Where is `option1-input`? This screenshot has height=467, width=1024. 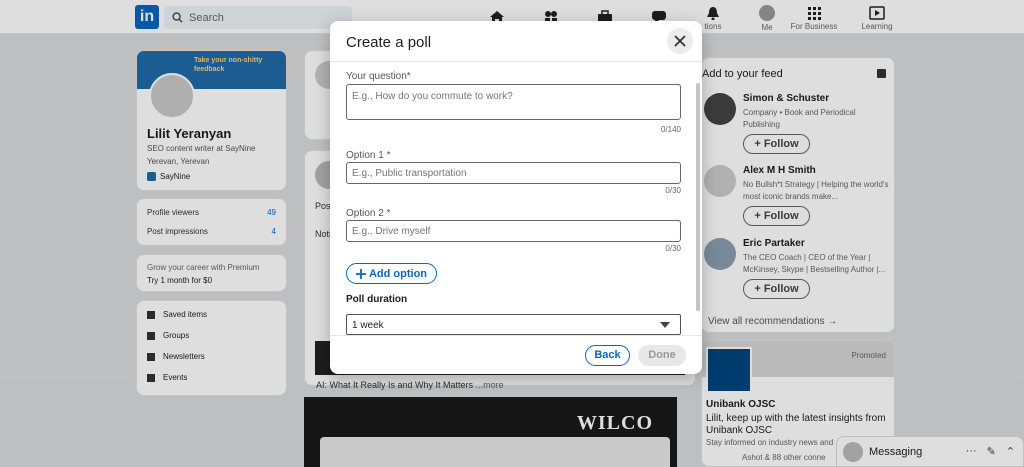
option1-input is located at coordinates (513, 173).